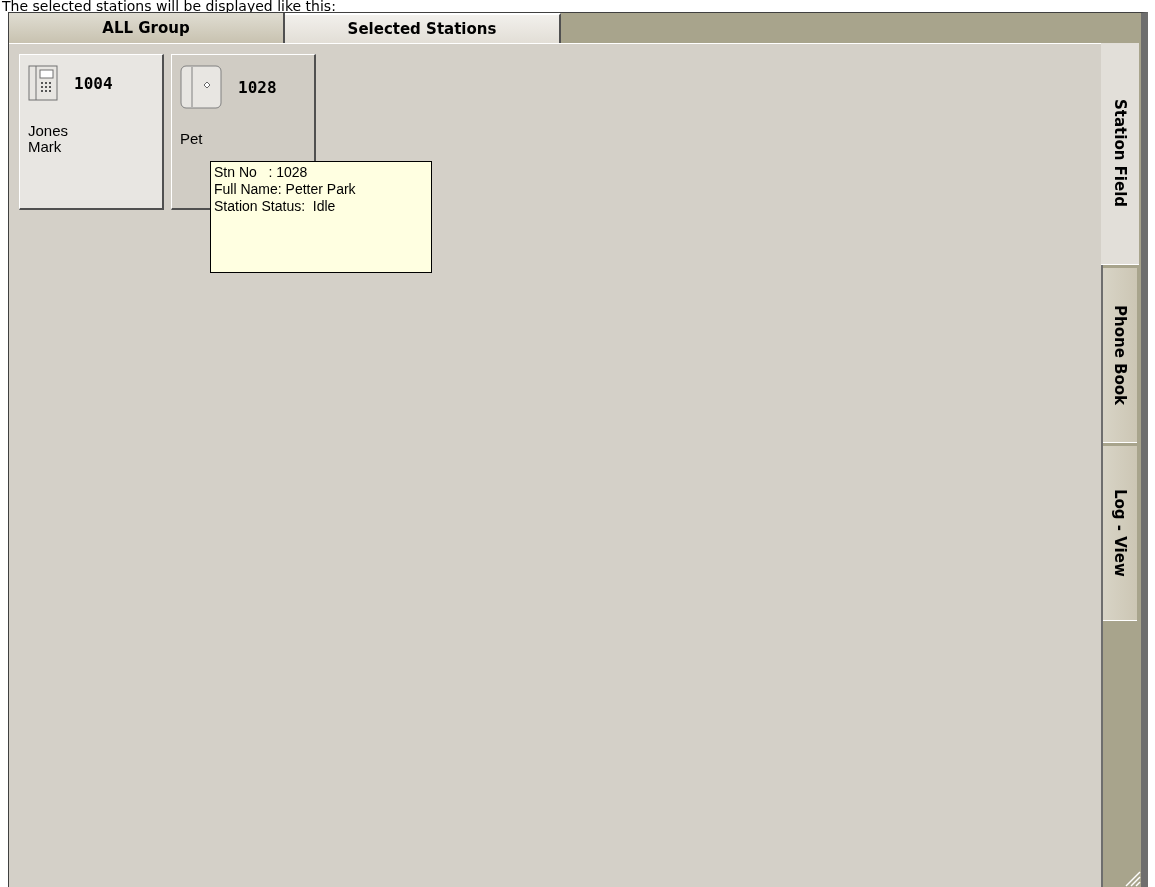 This screenshot has width=1155, height=887. What do you see at coordinates (201, 87) in the screenshot?
I see `phone-icon` at bounding box center [201, 87].